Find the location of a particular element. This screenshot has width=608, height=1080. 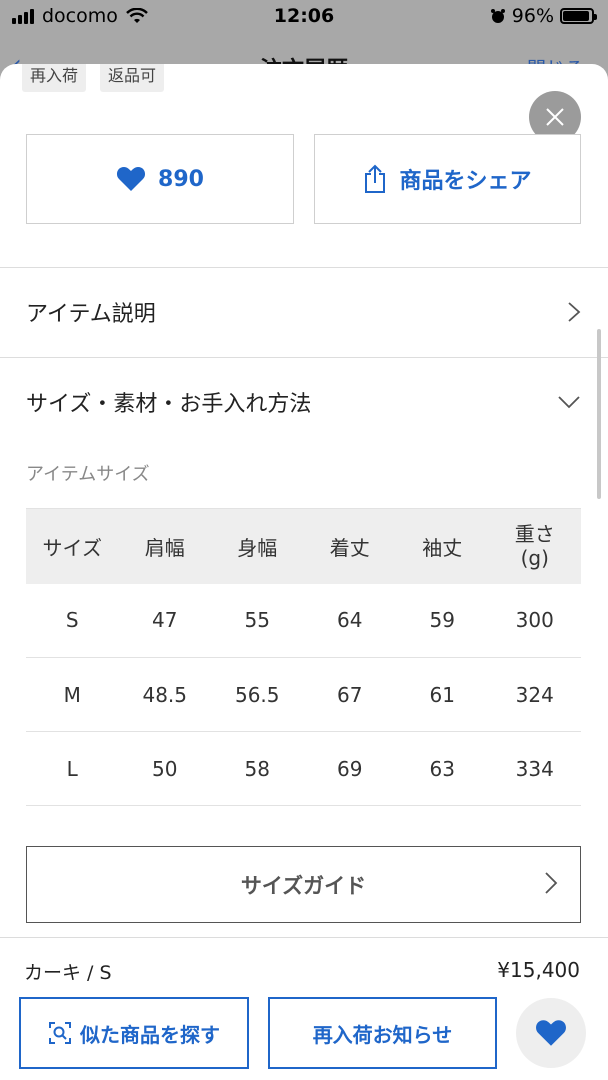

share-icon is located at coordinates (375, 178).